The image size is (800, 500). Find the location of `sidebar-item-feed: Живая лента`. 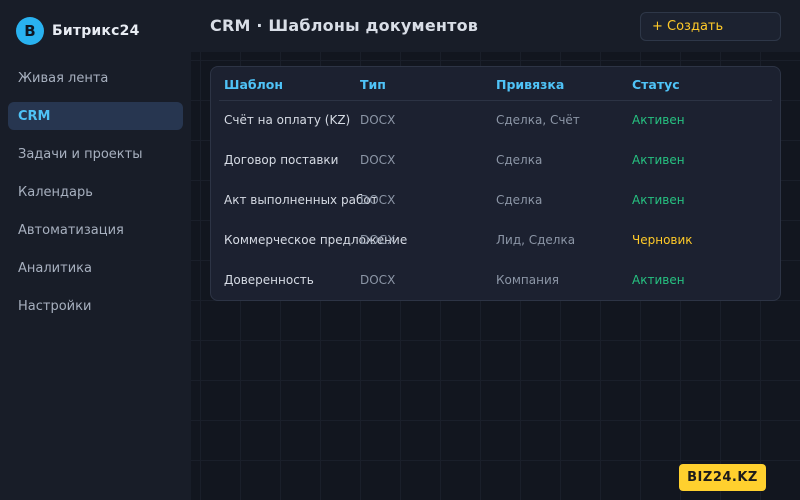

sidebar-item-feed: Живая лента is located at coordinates (95, 78).